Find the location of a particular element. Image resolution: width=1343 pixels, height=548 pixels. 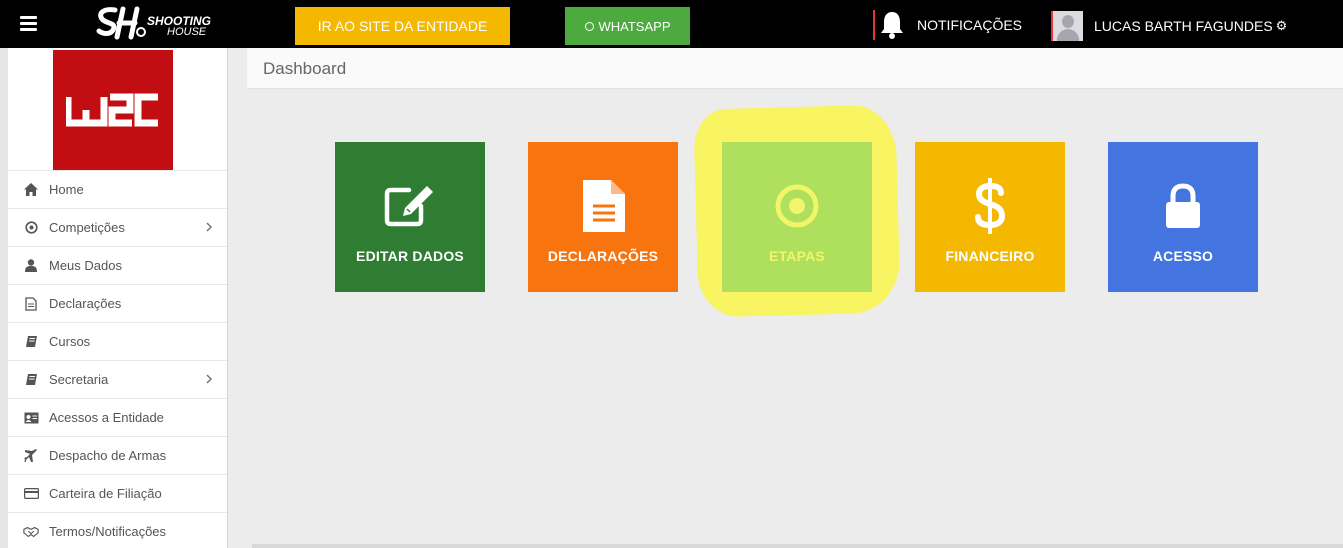

sidebar-item-label: Acessos a Entidade is located at coordinates (106, 417).